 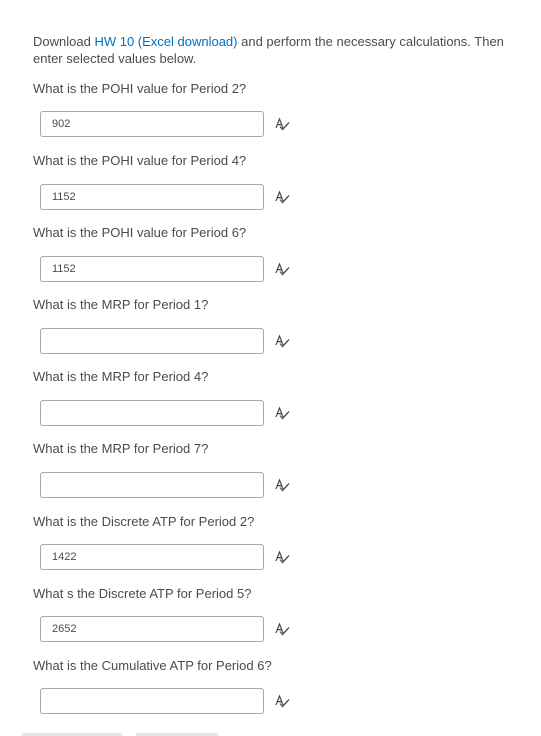 What do you see at coordinates (121, 304) in the screenshot?
I see `question-label-4: What is the MRP for Period 1?` at bounding box center [121, 304].